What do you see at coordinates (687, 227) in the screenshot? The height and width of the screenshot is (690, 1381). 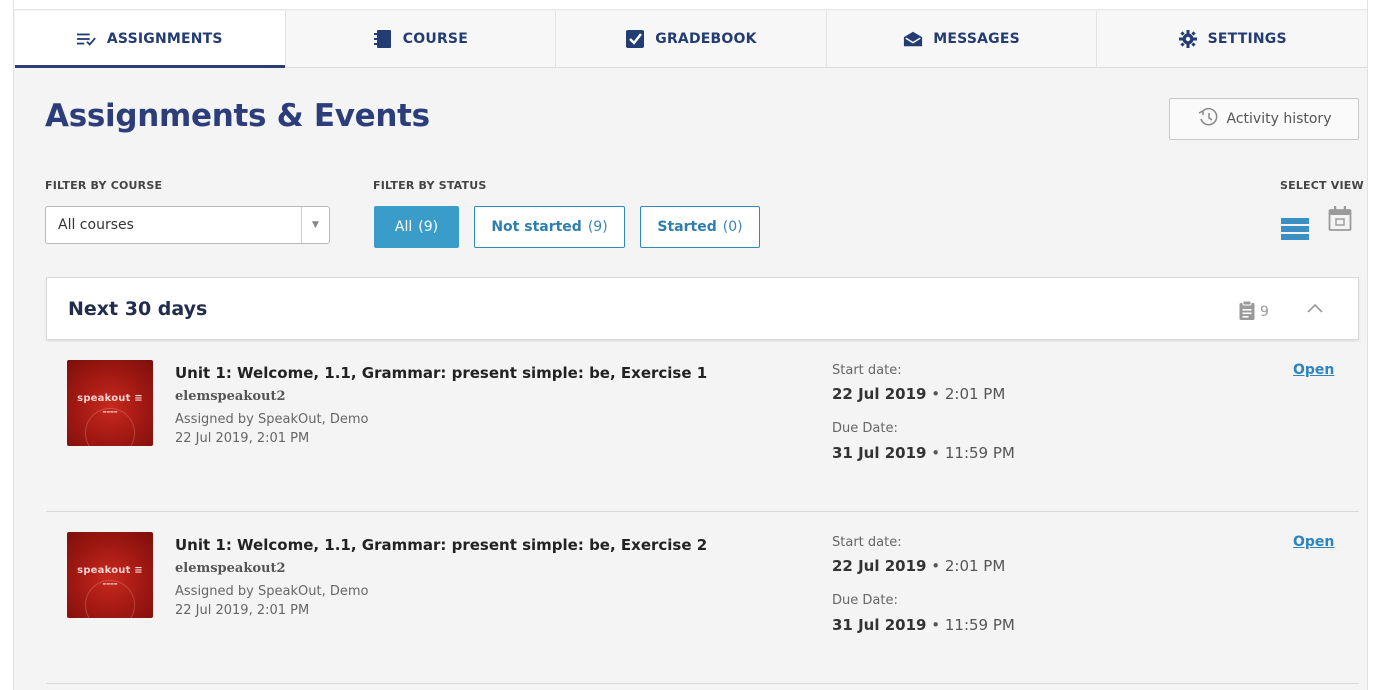 I see `status-label: Started` at bounding box center [687, 227].